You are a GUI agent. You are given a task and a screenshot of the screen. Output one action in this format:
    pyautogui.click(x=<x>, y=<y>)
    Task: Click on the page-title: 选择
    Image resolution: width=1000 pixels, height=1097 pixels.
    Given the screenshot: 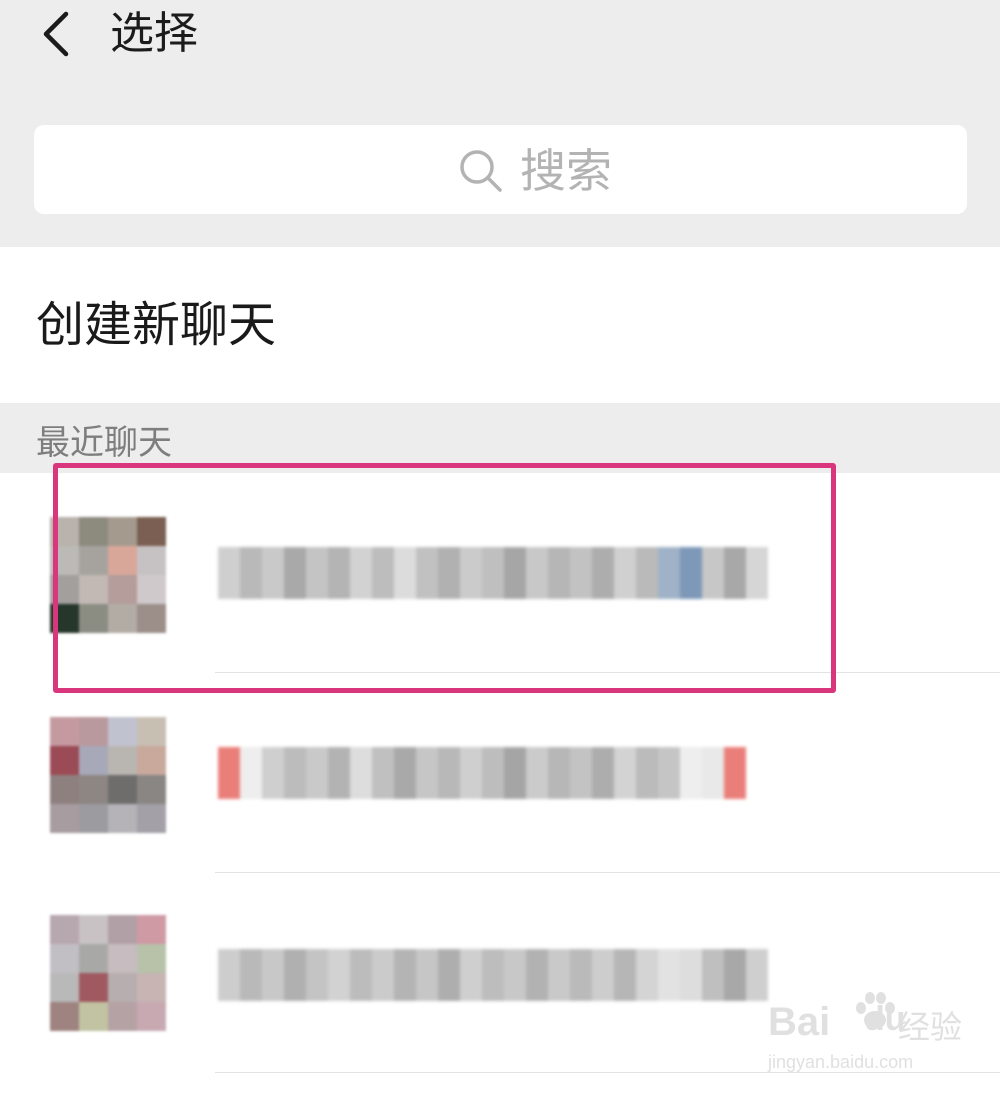 What is the action you would take?
    pyautogui.click(x=154, y=33)
    